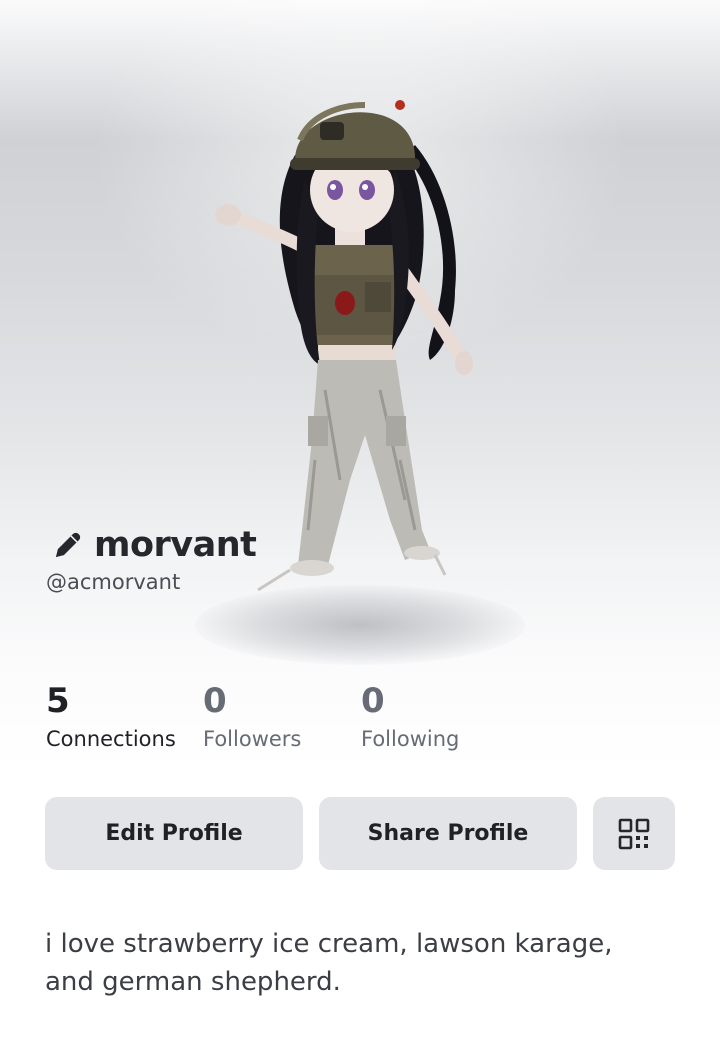 The height and width of the screenshot is (1049, 720). I want to click on share-profile-button: Share Profile, so click(448, 833).